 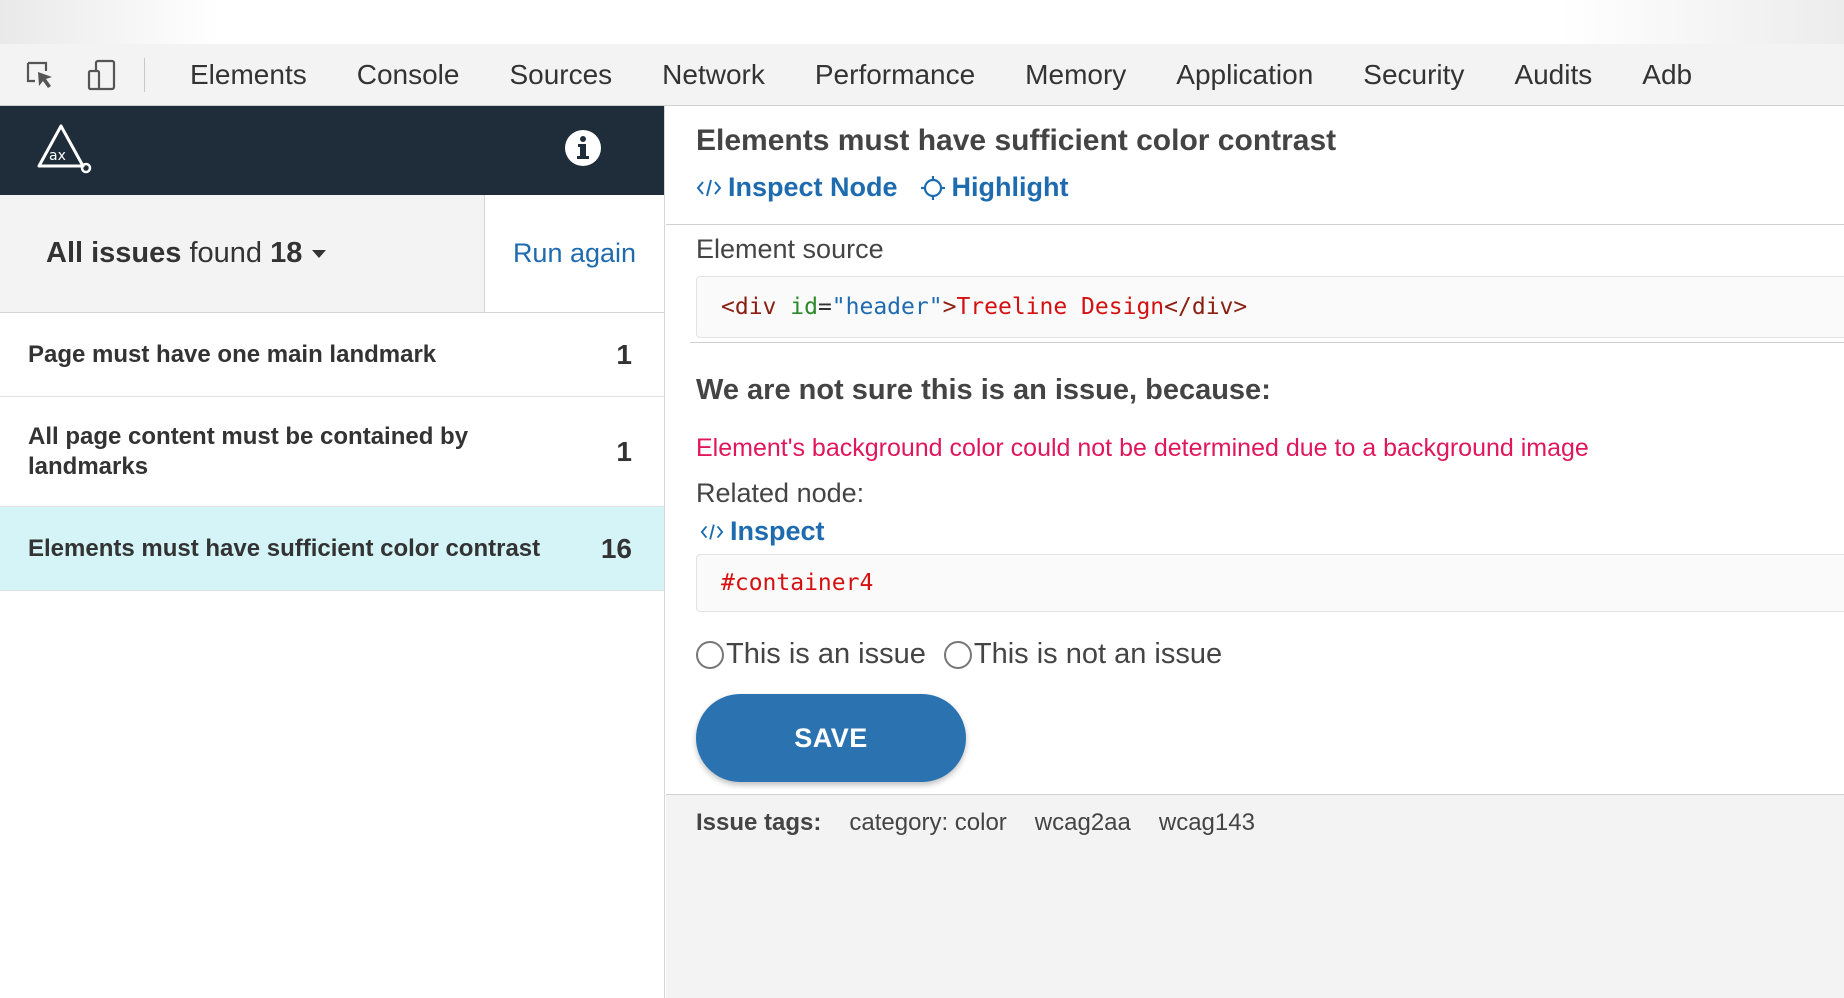 I want to click on issue-item-main-landmark: Page must have one main landmark 1, so click(x=332, y=355).